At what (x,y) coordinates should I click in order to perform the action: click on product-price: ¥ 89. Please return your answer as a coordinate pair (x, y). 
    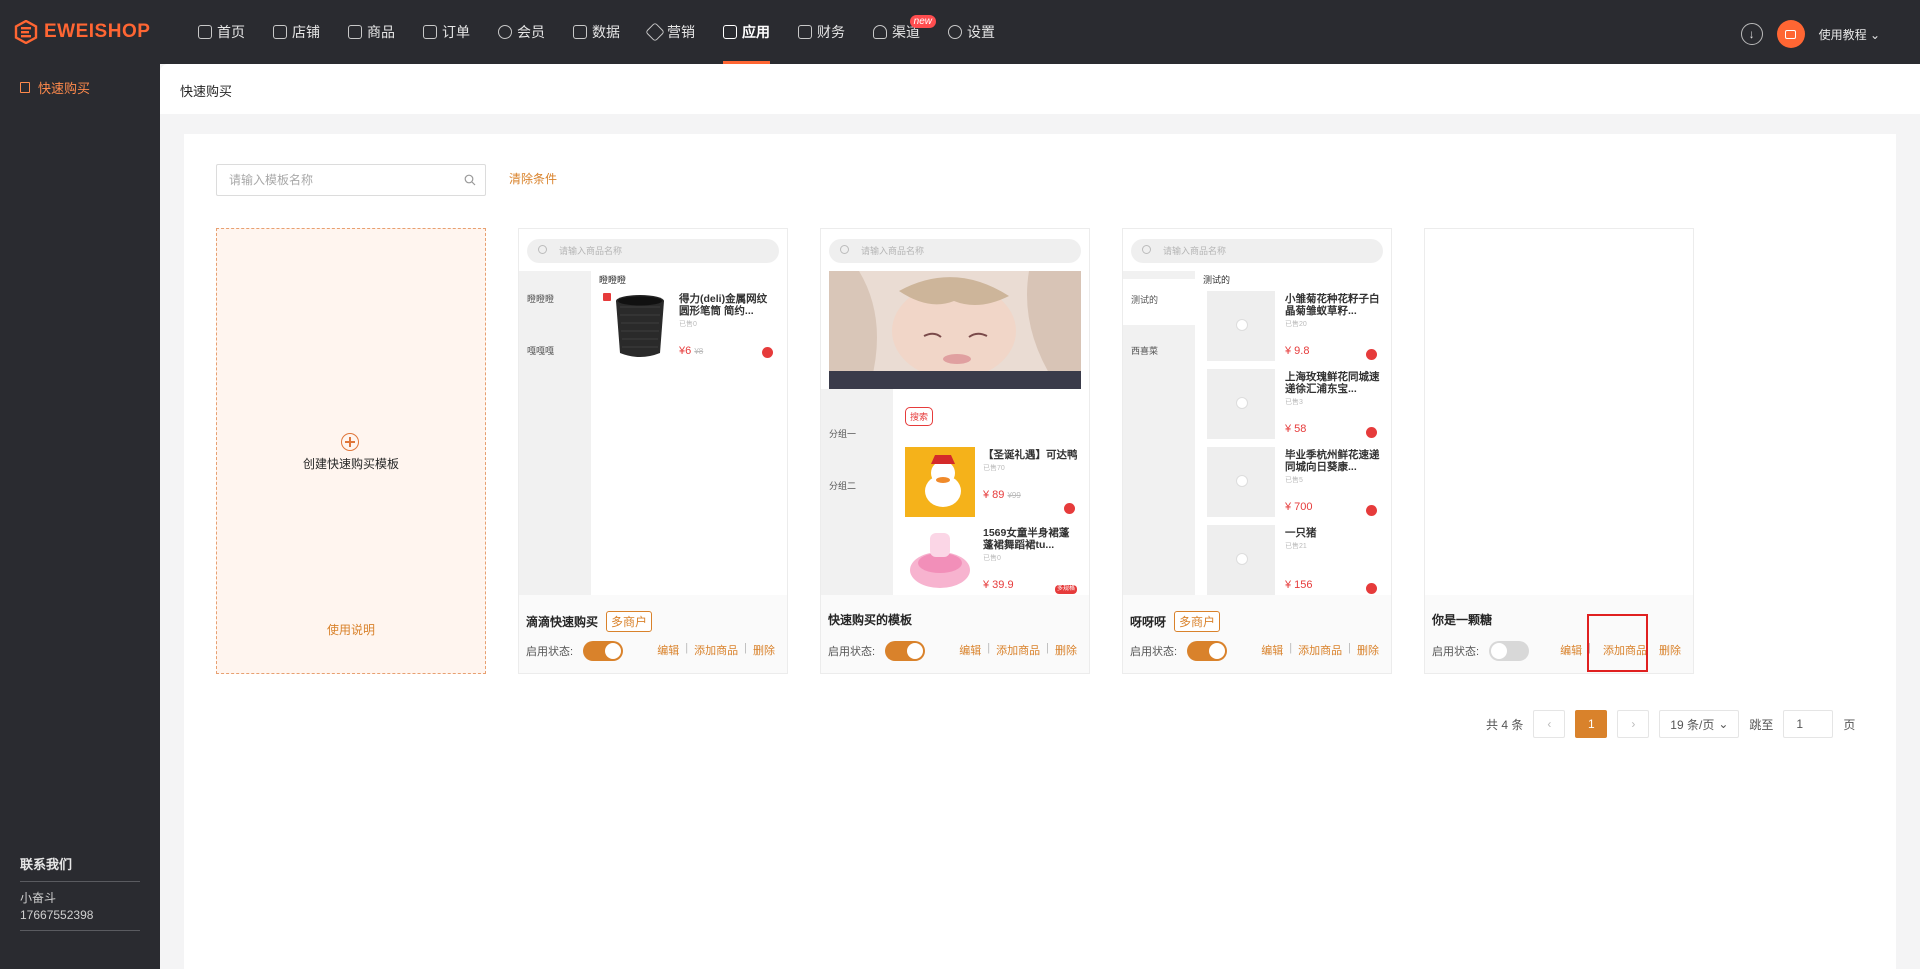
    Looking at the image, I should click on (994, 495).